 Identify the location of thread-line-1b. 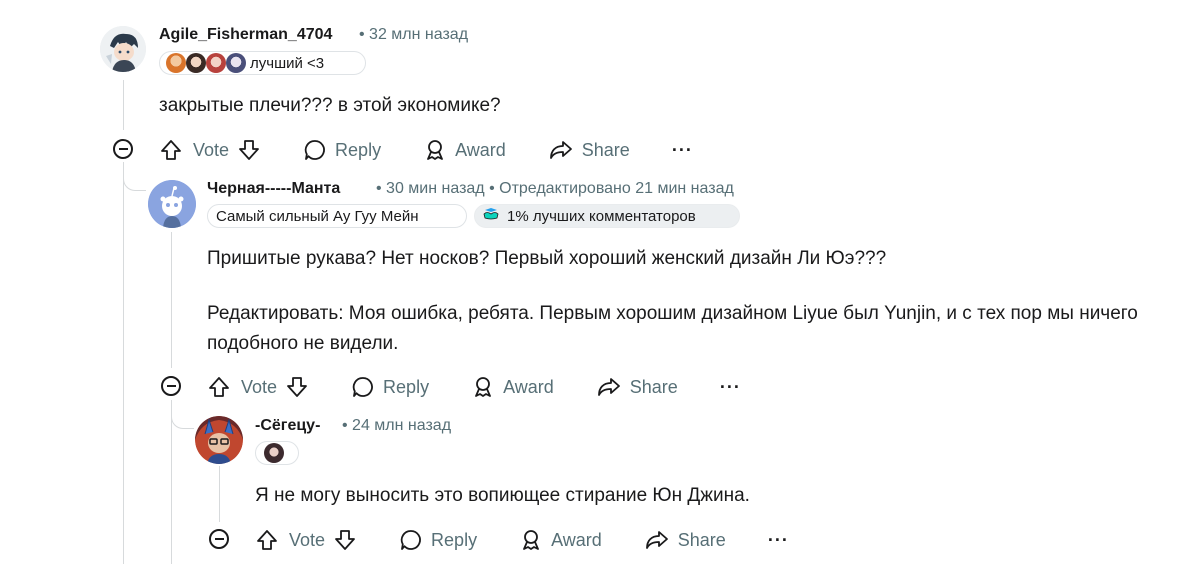
(123, 363).